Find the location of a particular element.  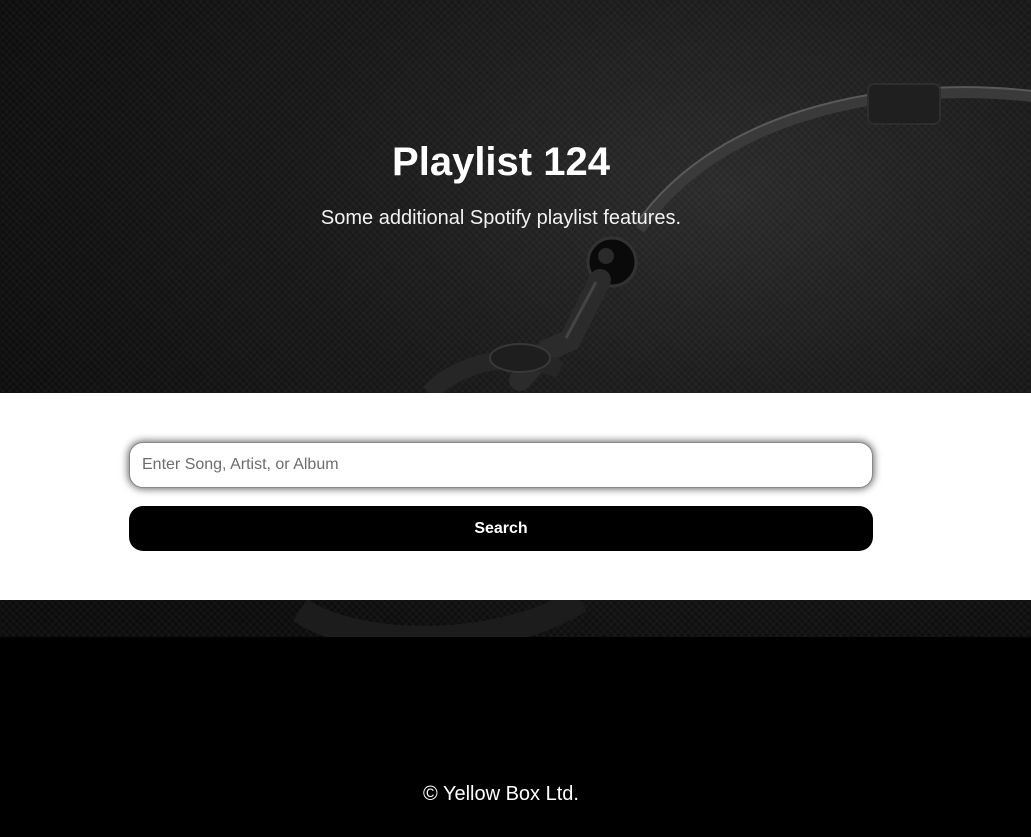

footer-copyright: © Yellow Box Ltd. is located at coordinates (501, 794).